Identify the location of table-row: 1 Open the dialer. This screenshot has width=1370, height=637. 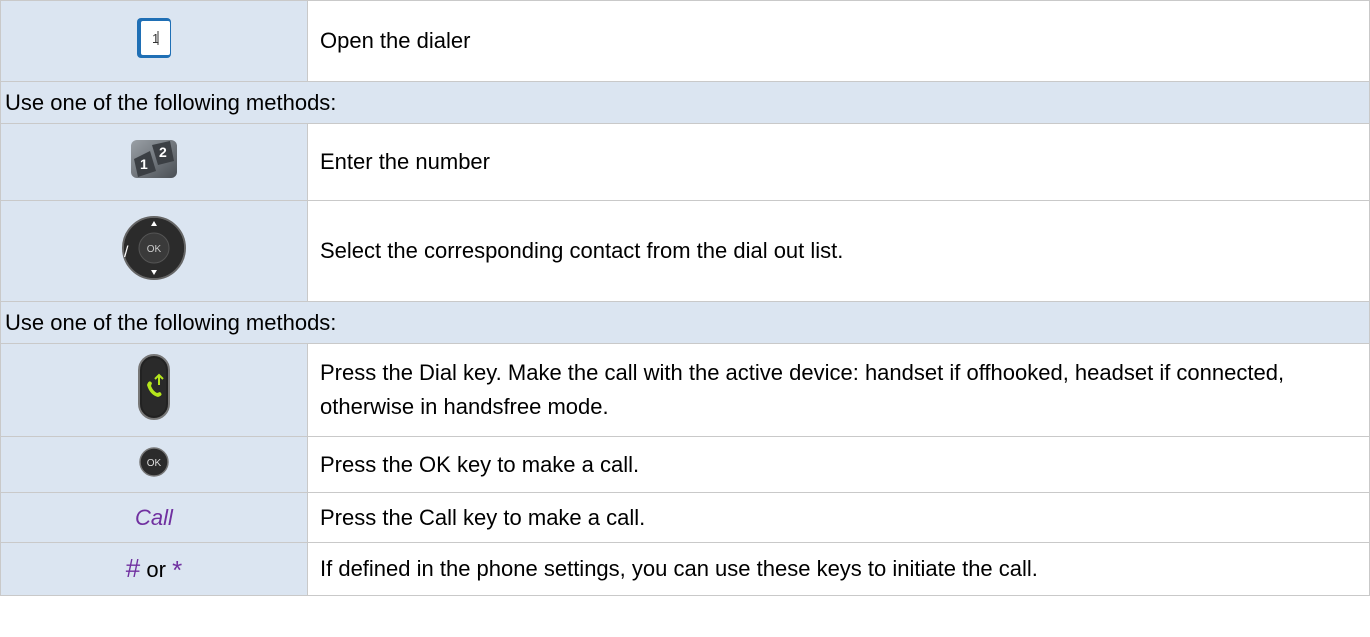
(685, 41).